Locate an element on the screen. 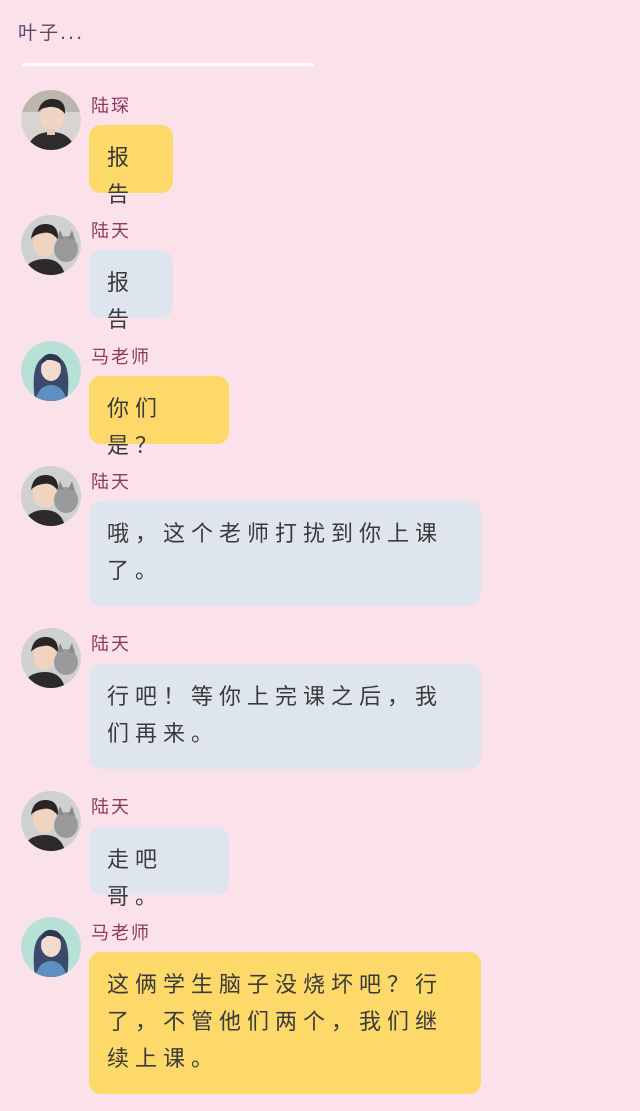 The height and width of the screenshot is (1111, 640). sender-name: 陆琛 is located at coordinates (111, 106).